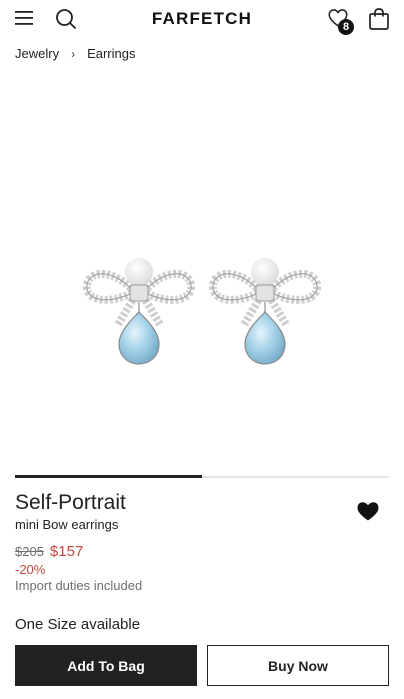  Describe the element at coordinates (368, 511) in the screenshot. I see `add-to-wishlist-heart-icon` at that location.